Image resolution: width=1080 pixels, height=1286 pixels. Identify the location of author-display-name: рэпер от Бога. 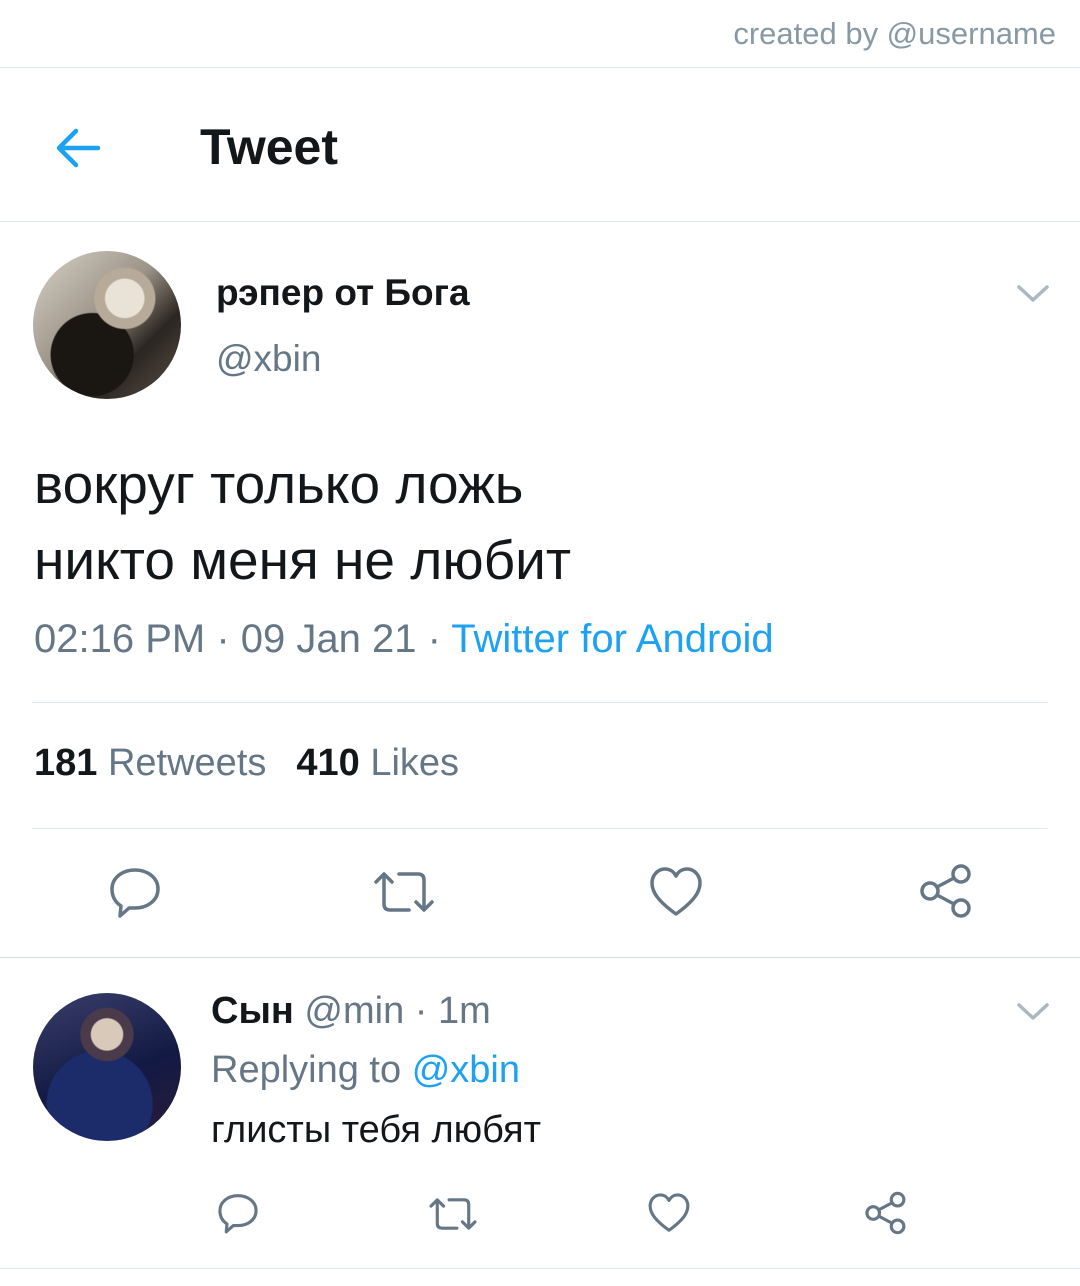
(343, 293).